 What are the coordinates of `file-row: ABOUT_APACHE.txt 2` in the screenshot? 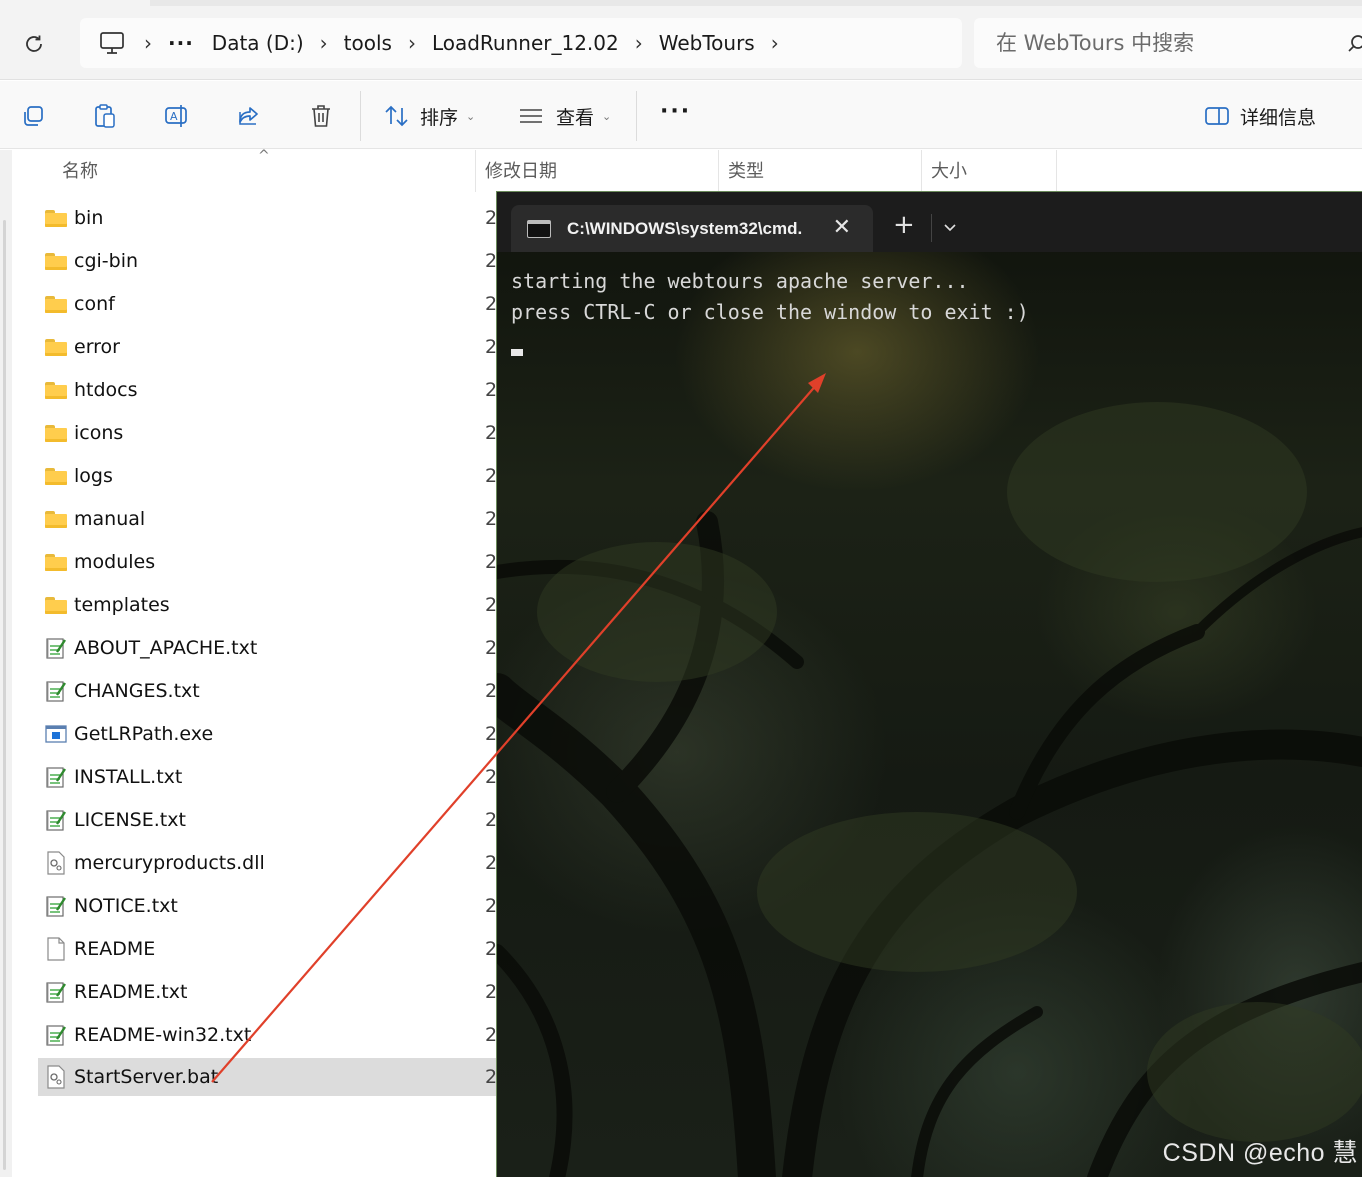 It's located at (268, 648).